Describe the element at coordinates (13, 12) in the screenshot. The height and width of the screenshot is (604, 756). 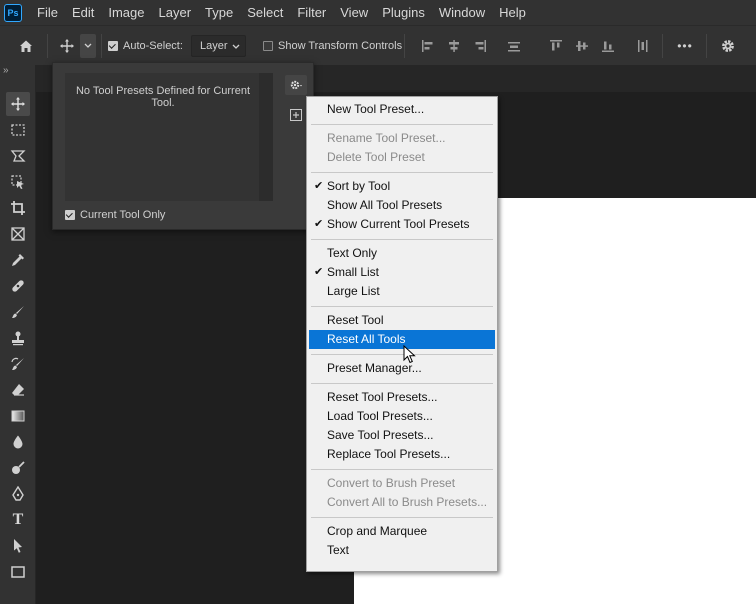
I see `photoshop-logo-icon: Ps` at that location.